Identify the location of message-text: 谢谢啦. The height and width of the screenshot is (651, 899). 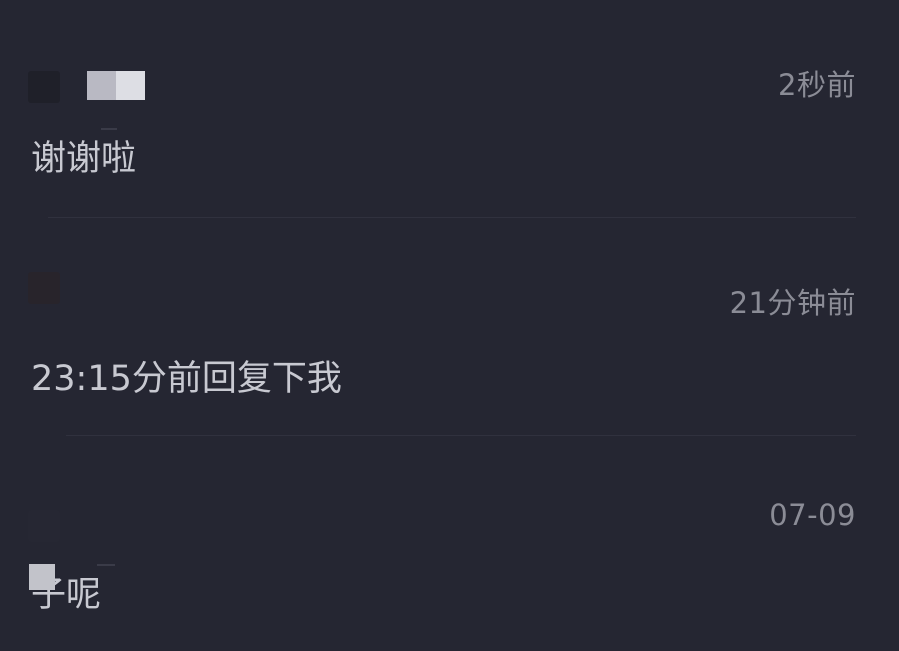
(84, 159).